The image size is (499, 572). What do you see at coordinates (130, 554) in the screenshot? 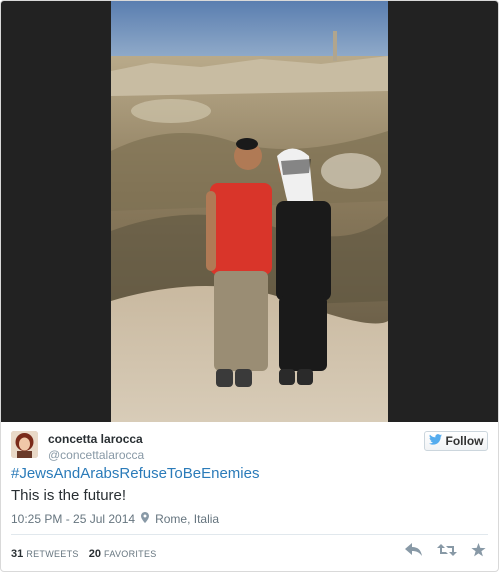
I see `favorites-label: FAVORITES` at bounding box center [130, 554].